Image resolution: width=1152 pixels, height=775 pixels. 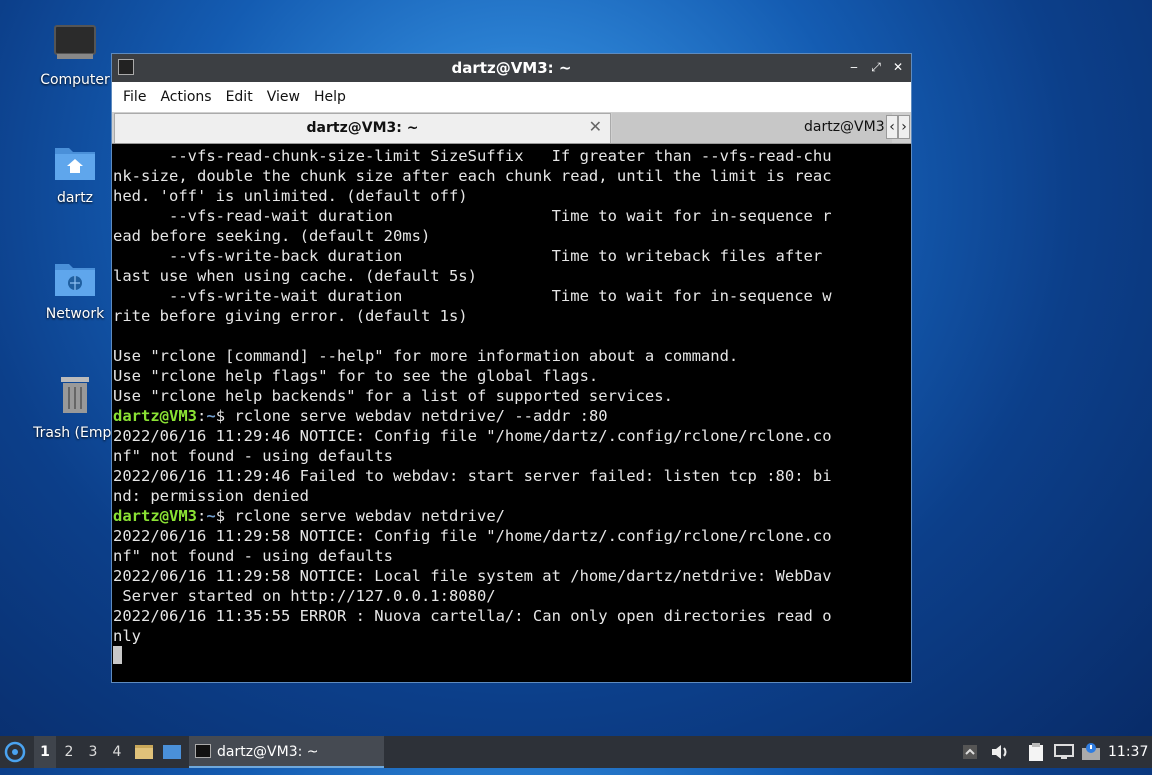 I want to click on speaker-icon, so click(x=999, y=752).